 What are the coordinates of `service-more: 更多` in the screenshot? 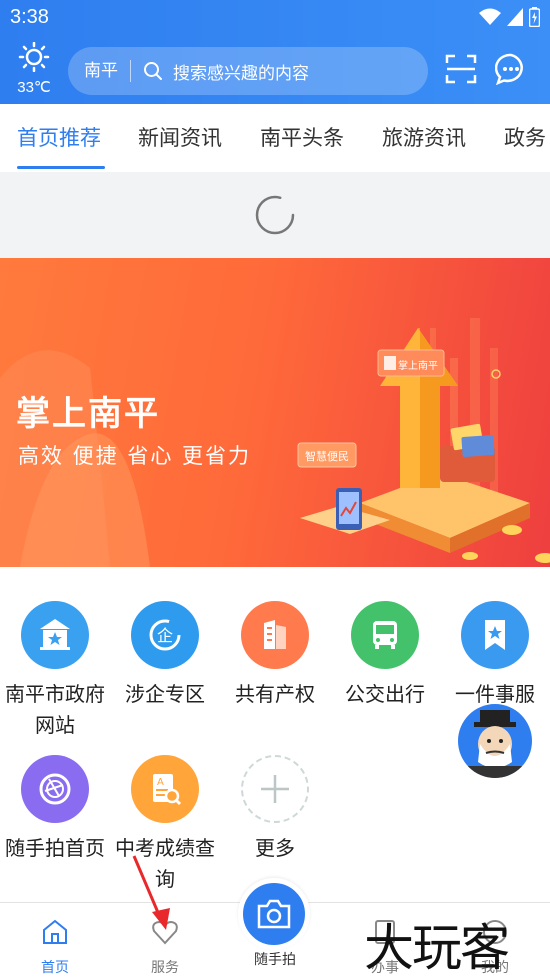 It's located at (275, 809).